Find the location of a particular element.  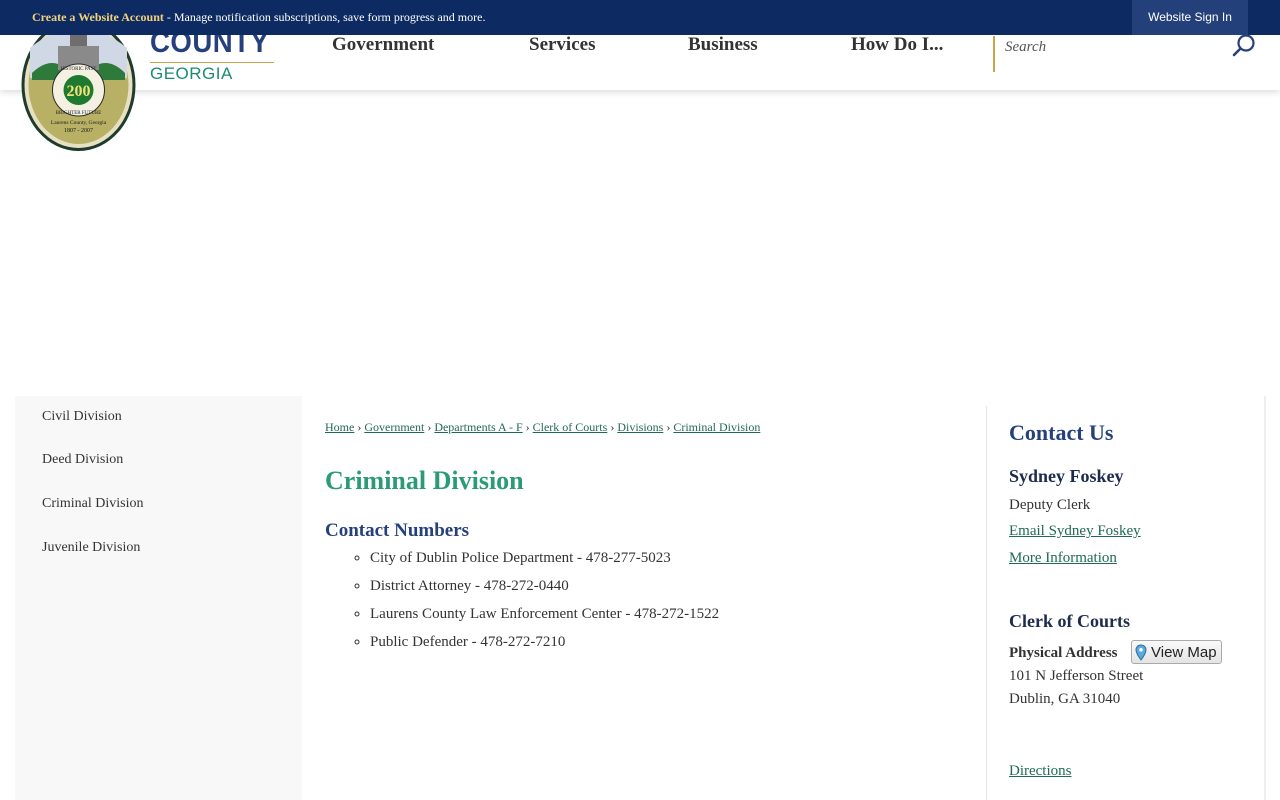

sidebar-item-civil-division: Civil Division is located at coordinates (82, 417).